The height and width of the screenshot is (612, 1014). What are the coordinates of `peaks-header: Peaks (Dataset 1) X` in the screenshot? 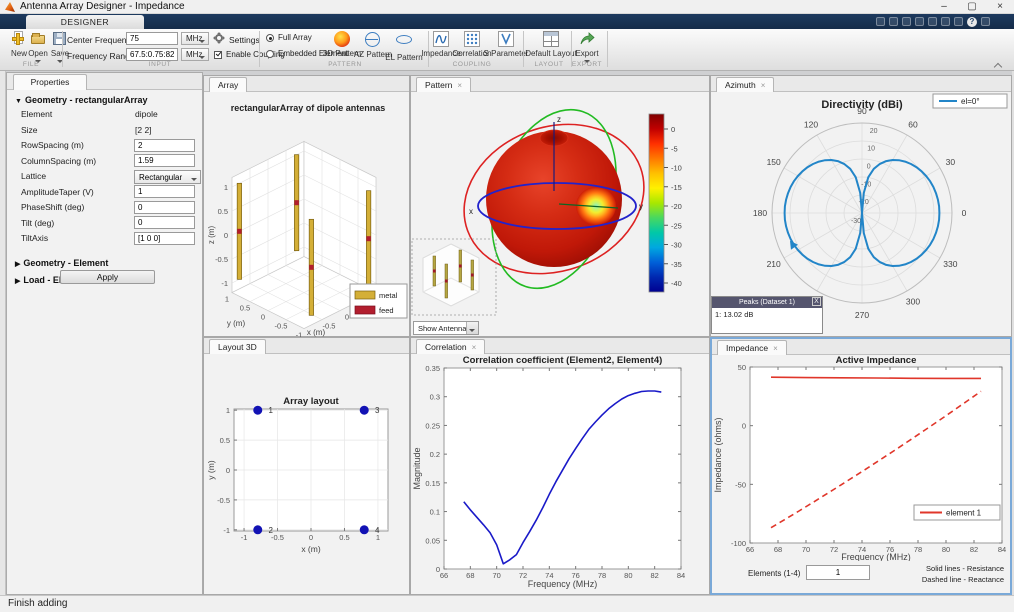 It's located at (767, 302).